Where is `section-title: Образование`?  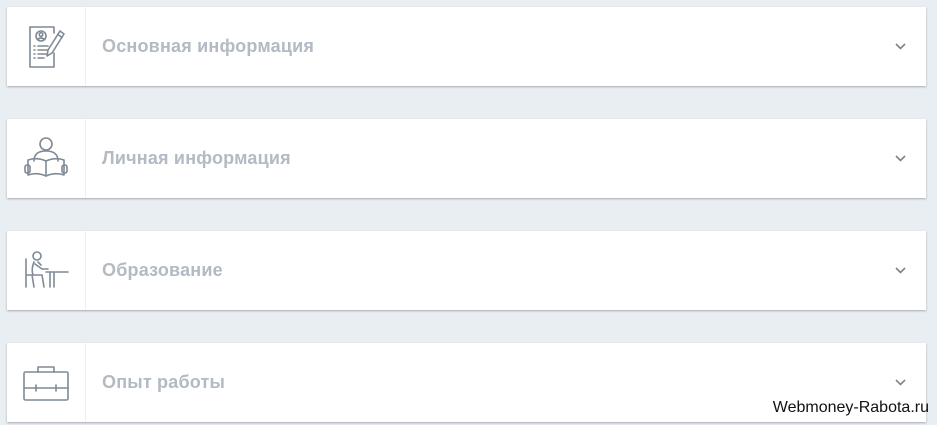
section-title: Образование is located at coordinates (162, 270).